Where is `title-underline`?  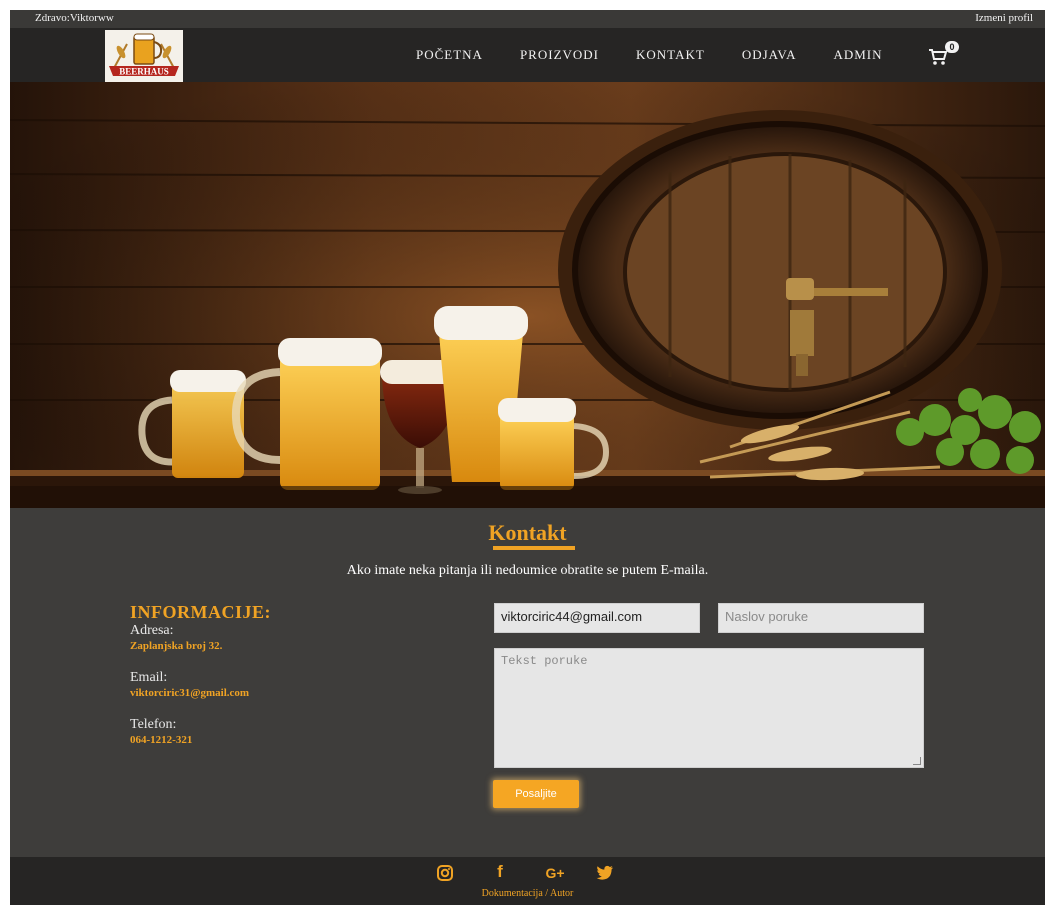
title-underline is located at coordinates (534, 548).